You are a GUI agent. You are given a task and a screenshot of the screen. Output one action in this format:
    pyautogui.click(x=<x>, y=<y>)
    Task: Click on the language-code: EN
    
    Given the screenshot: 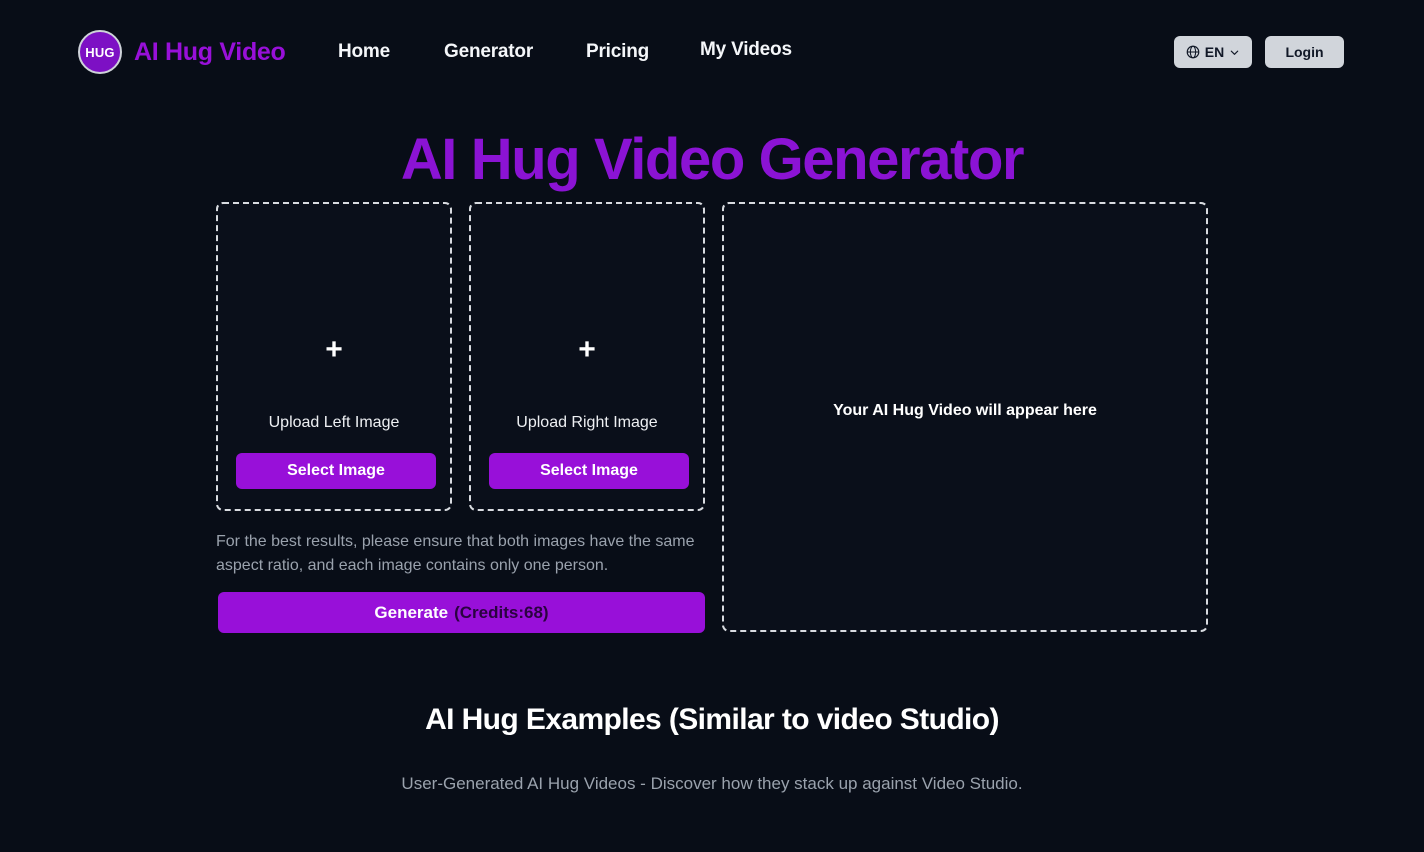 What is the action you would take?
    pyautogui.click(x=1214, y=52)
    